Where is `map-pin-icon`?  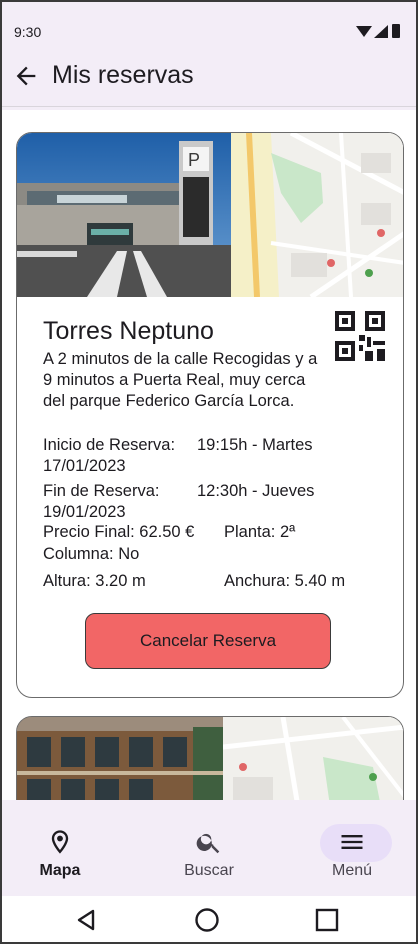
map-pin-icon is located at coordinates (60, 842).